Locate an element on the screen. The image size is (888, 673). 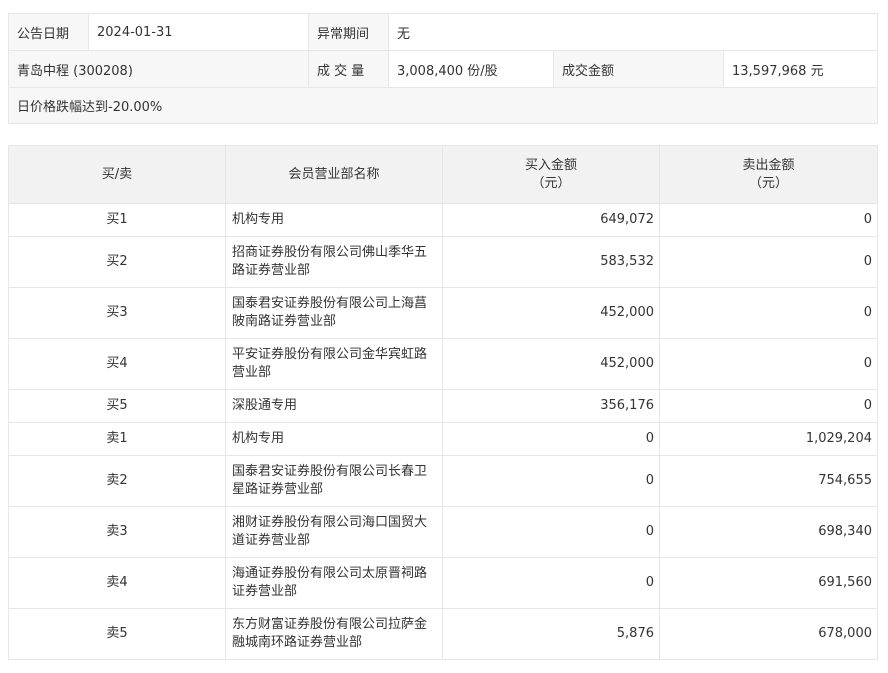
abnormal-period-value: 无 is located at coordinates (633, 32).